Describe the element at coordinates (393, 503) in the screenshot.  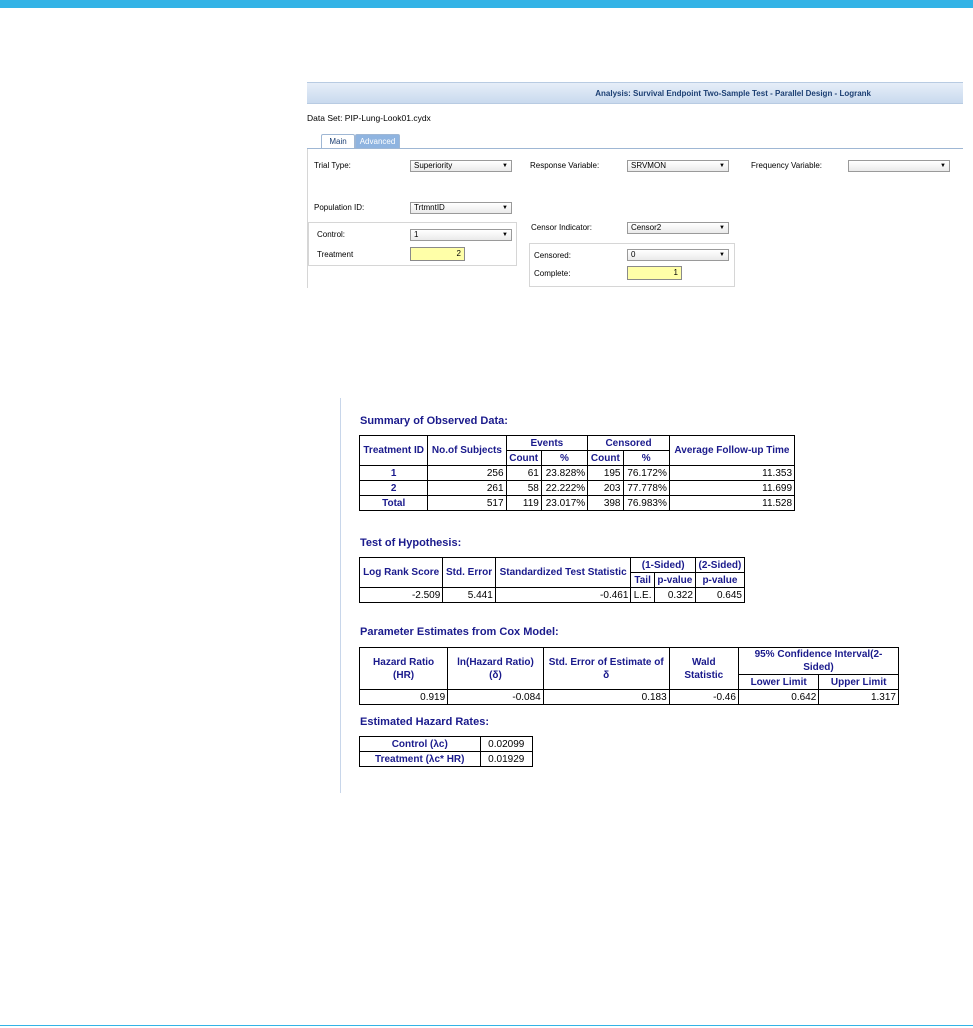
I see `cell: Total` at that location.